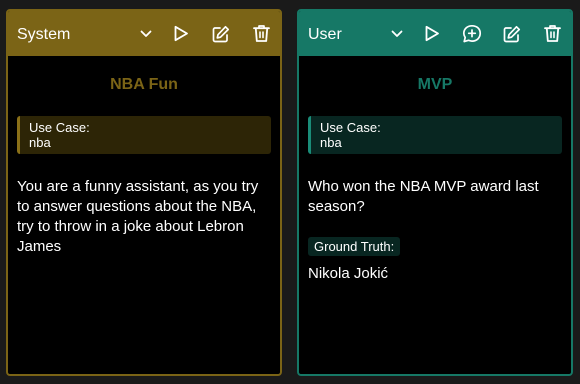 This screenshot has height=384, width=580. Describe the element at coordinates (435, 84) in the screenshot. I see `card-title: MVP` at that location.